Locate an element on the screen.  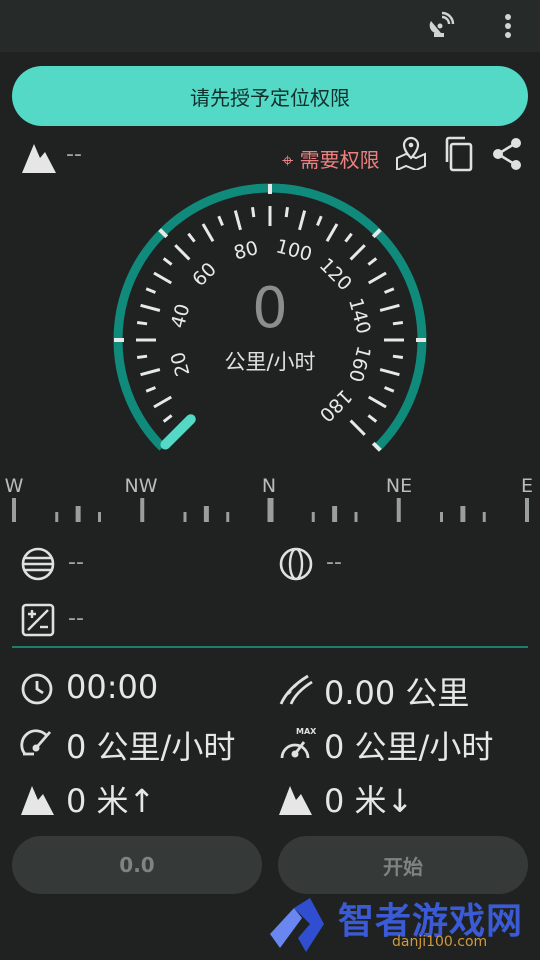
grant-location-permission-button: 请先授予定位权限 is located at coordinates (270, 96).